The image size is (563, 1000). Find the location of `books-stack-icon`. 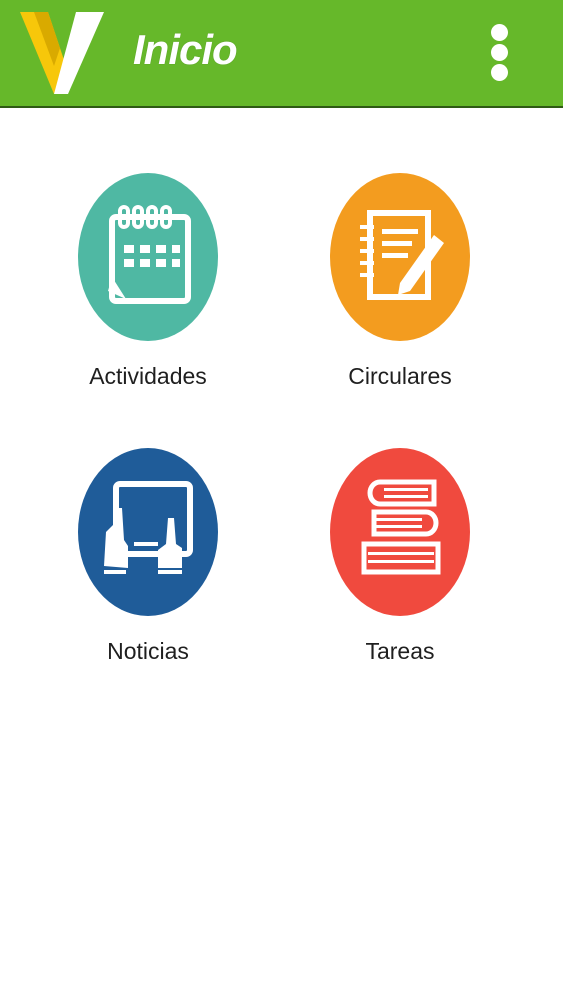

books-stack-icon is located at coordinates (401, 527).